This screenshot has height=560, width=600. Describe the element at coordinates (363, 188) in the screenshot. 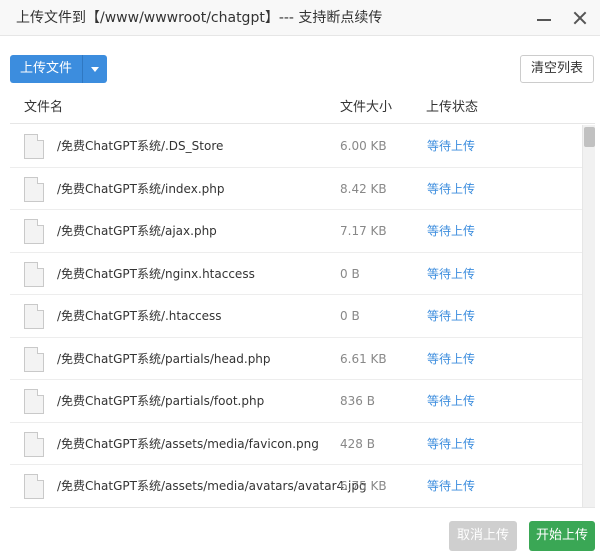

I see `file-size: 8.42 KB` at that location.